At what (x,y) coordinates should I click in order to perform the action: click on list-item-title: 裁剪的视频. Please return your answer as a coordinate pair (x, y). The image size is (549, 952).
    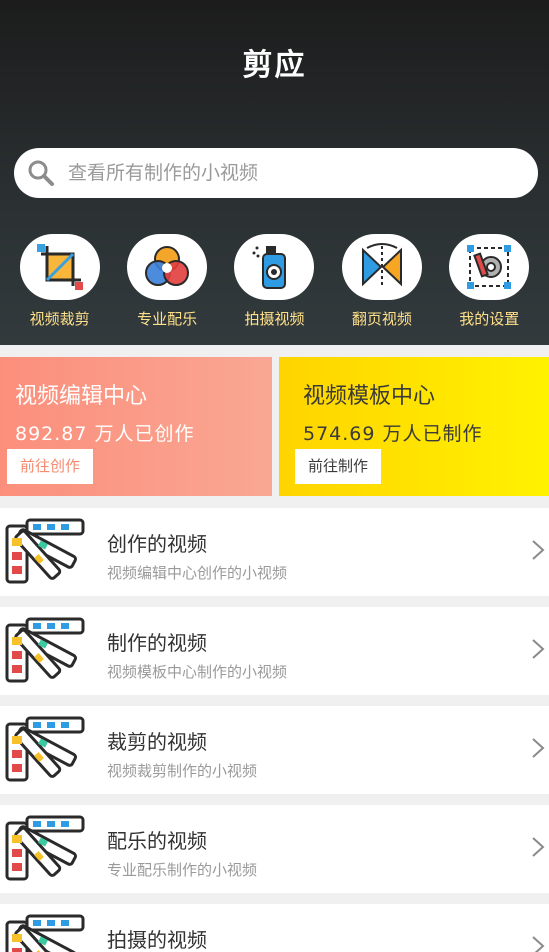
    Looking at the image, I should click on (157, 742).